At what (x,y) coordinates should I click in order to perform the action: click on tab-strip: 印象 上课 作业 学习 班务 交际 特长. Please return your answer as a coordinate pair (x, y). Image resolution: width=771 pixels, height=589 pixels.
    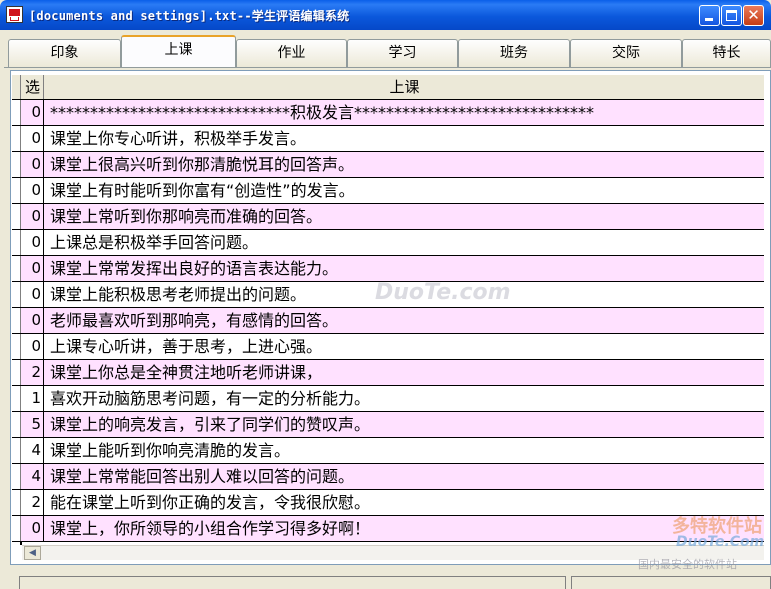
    Looking at the image, I should click on (385, 51).